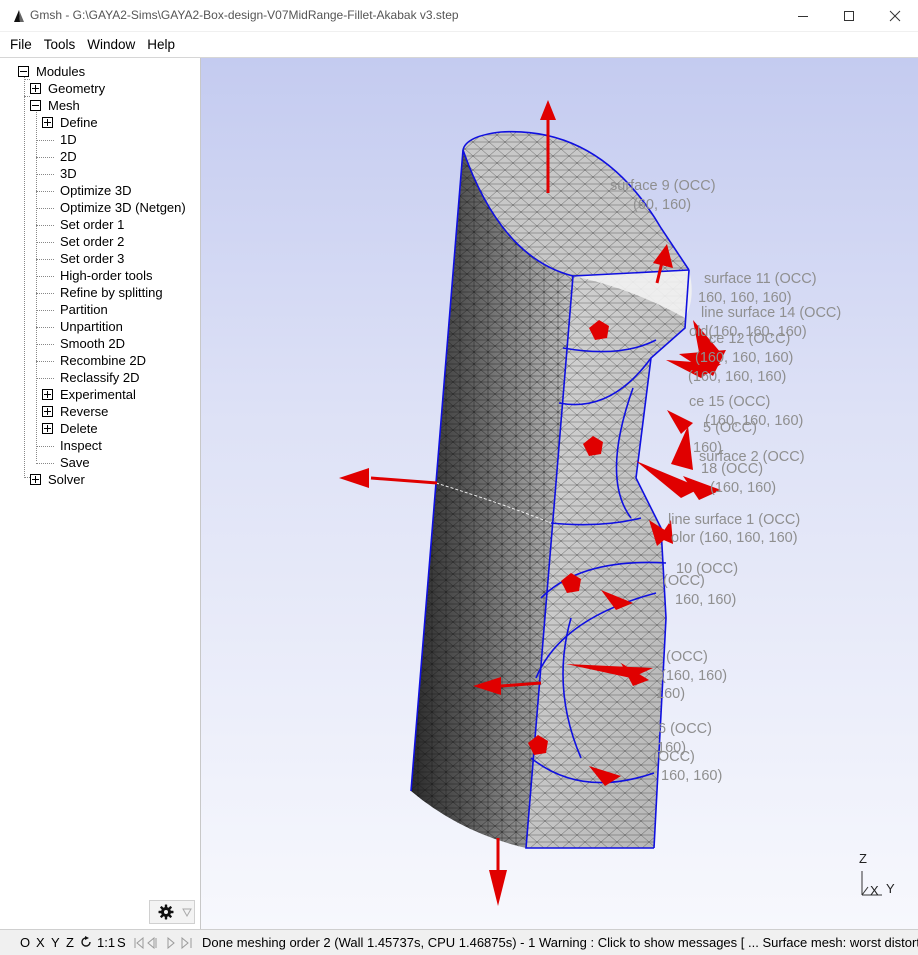 This screenshot has height=955, width=918. I want to click on tree-label: Refine by splitting, so click(111, 292).